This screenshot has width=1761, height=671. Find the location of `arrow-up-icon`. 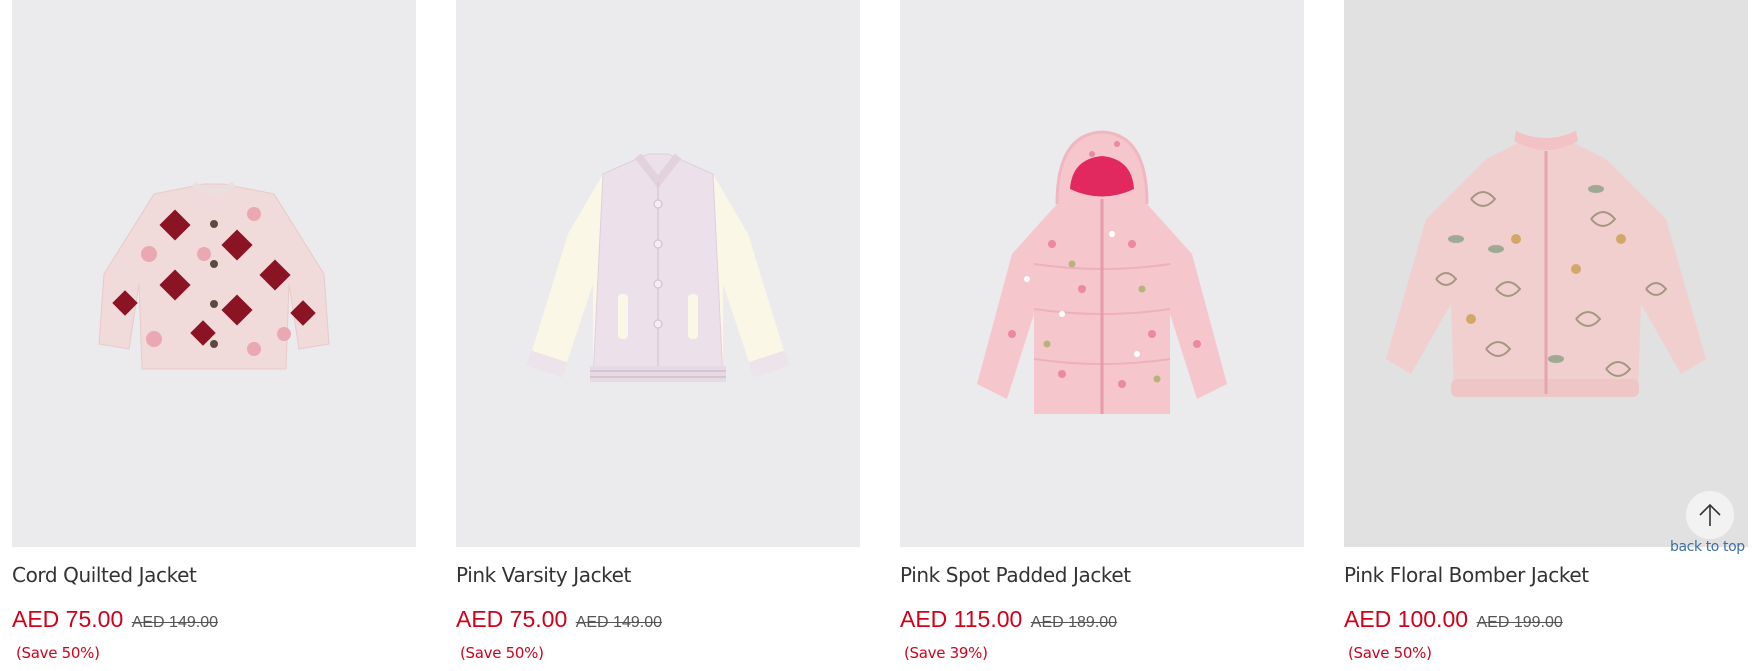

arrow-up-icon is located at coordinates (1710, 514).